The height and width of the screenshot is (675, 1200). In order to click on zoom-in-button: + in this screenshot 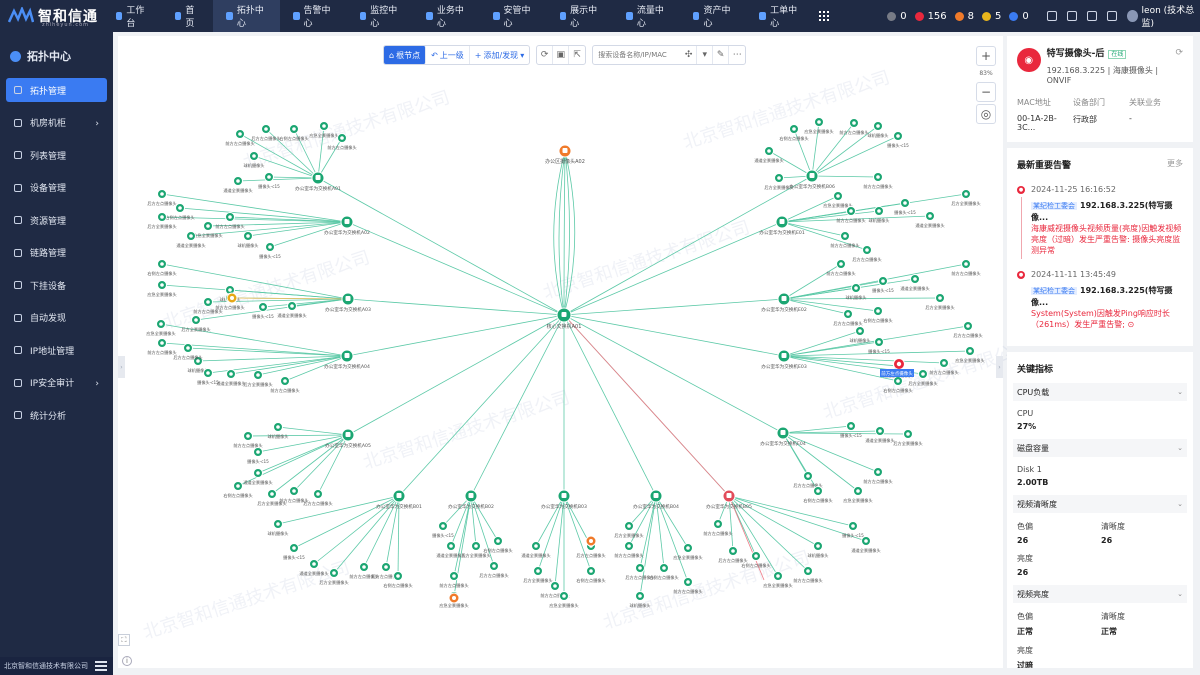, I will do `click(986, 56)`.